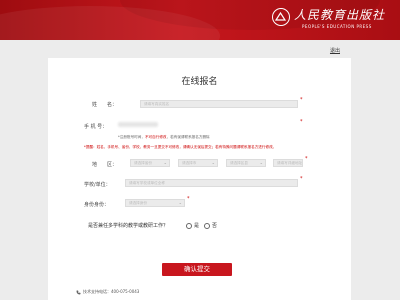 The height and width of the screenshot is (300, 400). I want to click on identity-select: 请选择身份 ⌄, so click(155, 203).